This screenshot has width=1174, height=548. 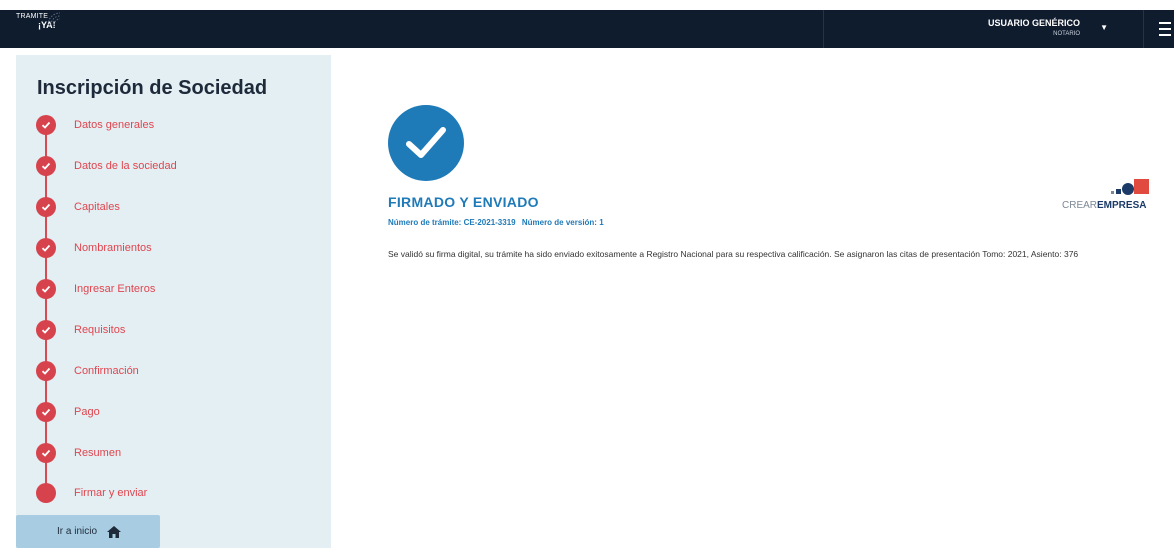 I want to click on status-title: FIRMADO Y ENVIADO, so click(x=463, y=202).